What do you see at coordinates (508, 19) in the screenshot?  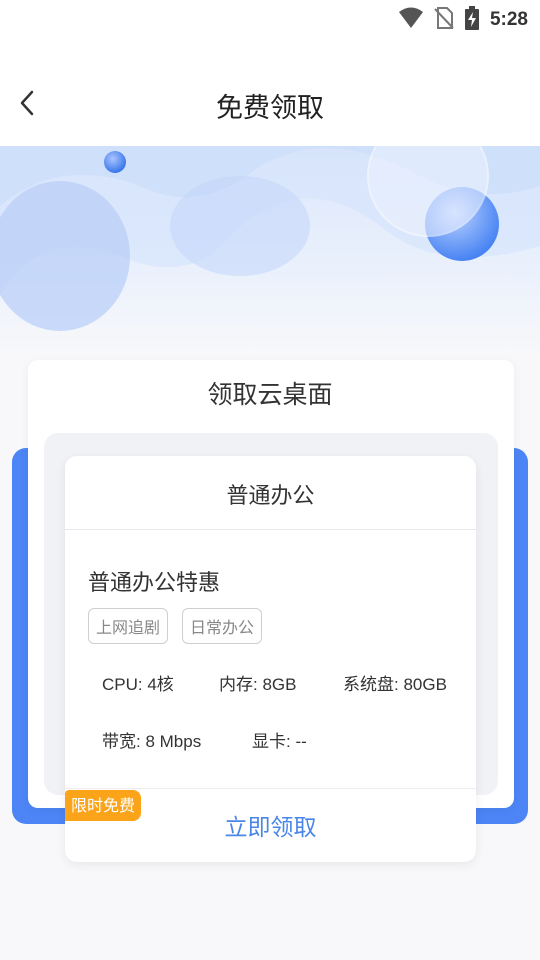 I see `status-time: 5:28` at bounding box center [508, 19].